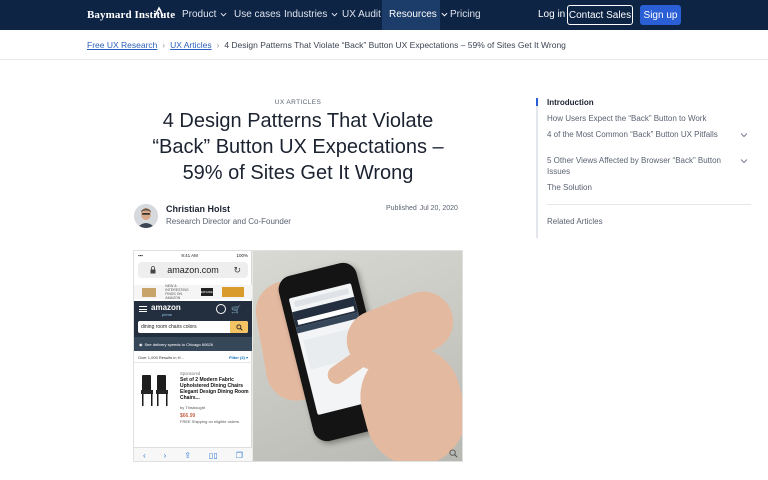  Describe the element at coordinates (637, 188) in the screenshot. I see `toc-item-the-solution: The Solution` at that location.